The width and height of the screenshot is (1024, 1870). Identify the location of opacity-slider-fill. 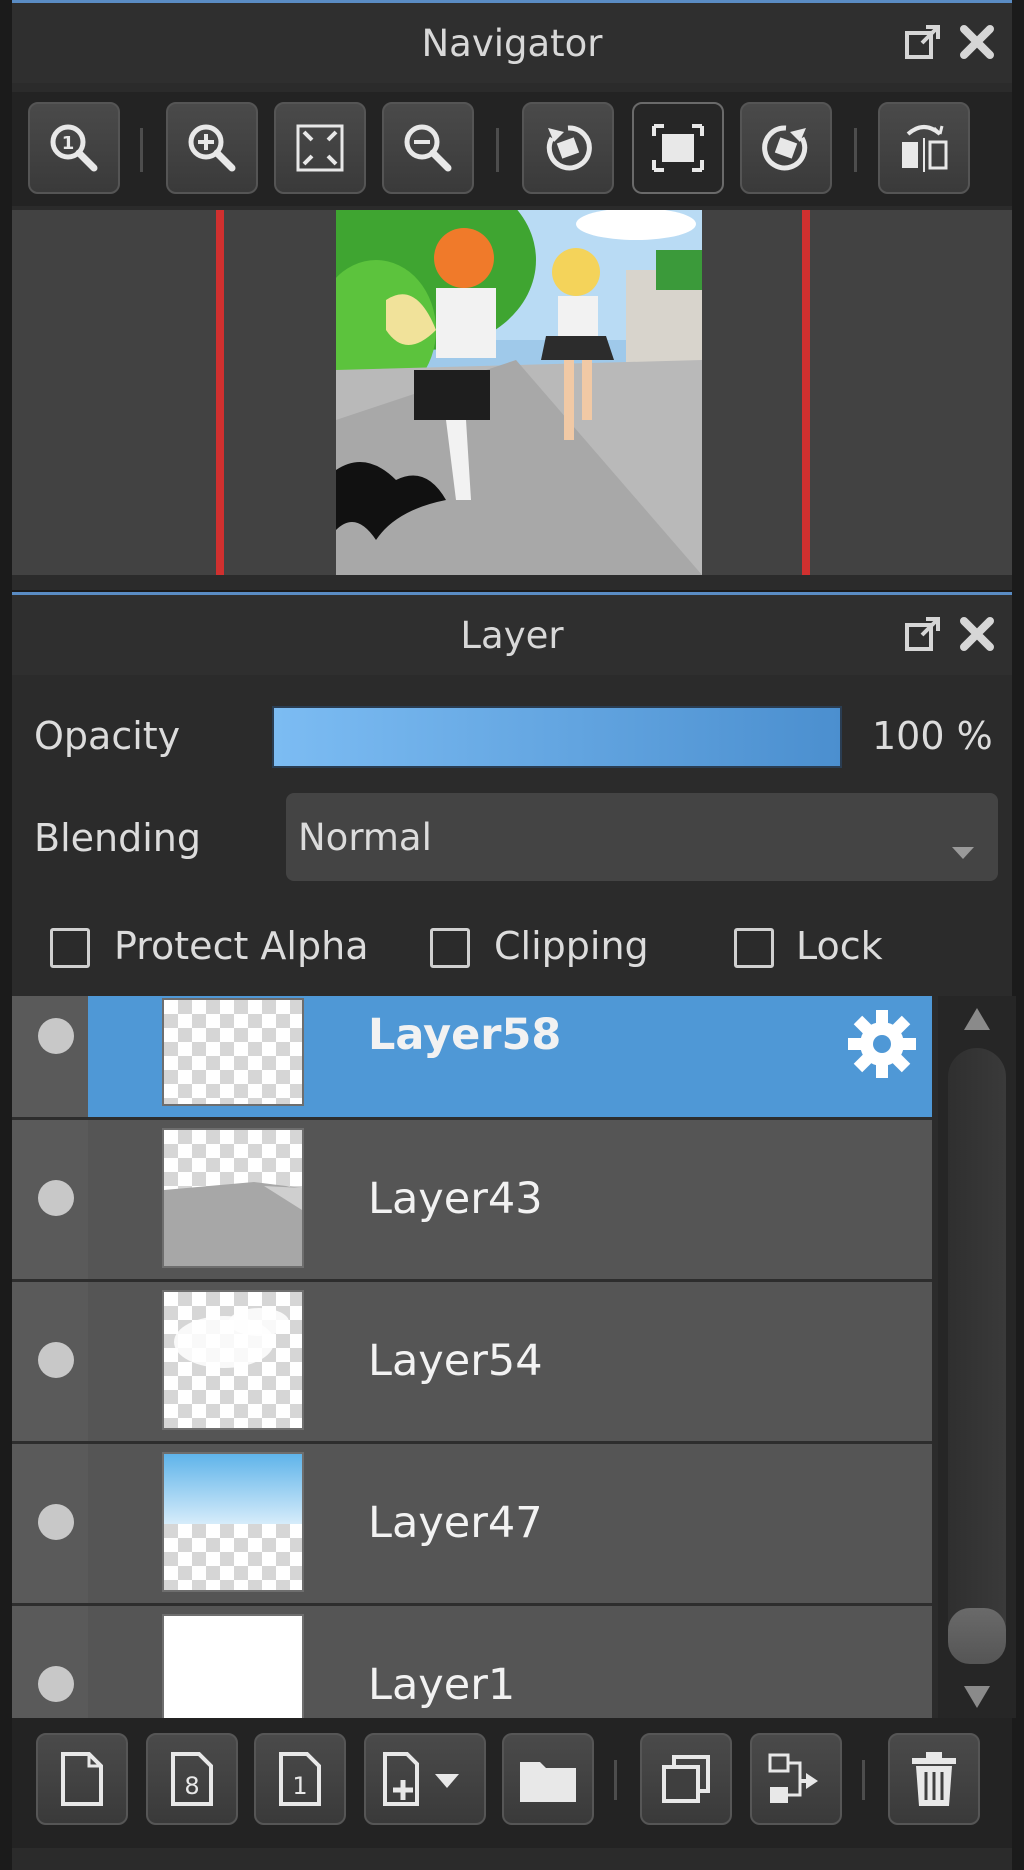
(557, 737).